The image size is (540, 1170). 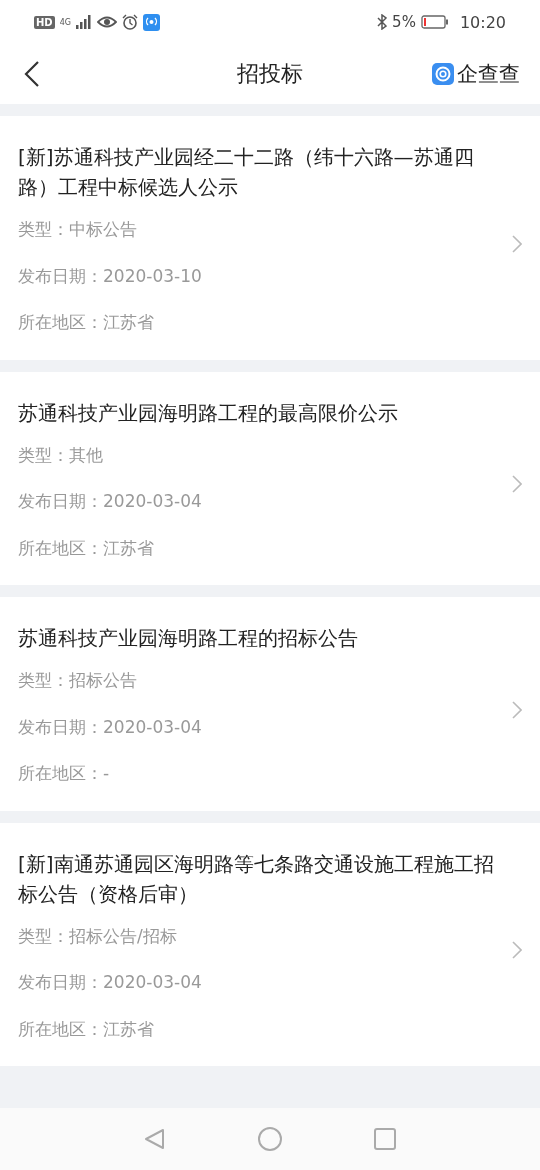 What do you see at coordinates (256, 879) in the screenshot?
I see `tender-title: [新]南通苏通园区海明路等七条路交通设施工程施工招标公告（资格后审）` at bounding box center [256, 879].